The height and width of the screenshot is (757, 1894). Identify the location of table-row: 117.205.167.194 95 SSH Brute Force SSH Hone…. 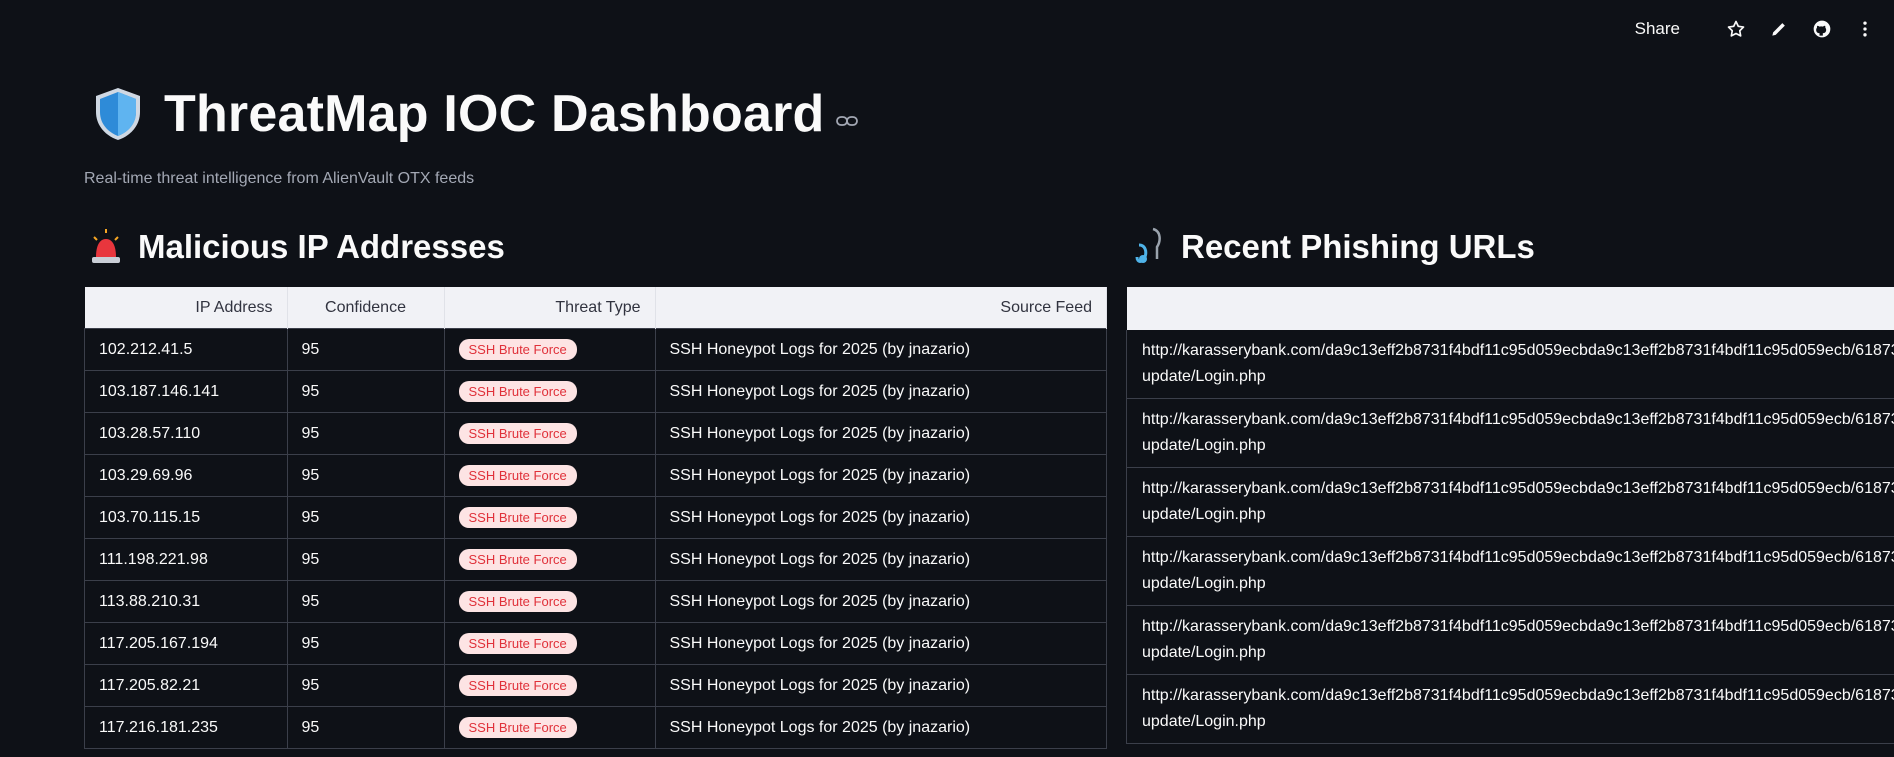
(595, 643).